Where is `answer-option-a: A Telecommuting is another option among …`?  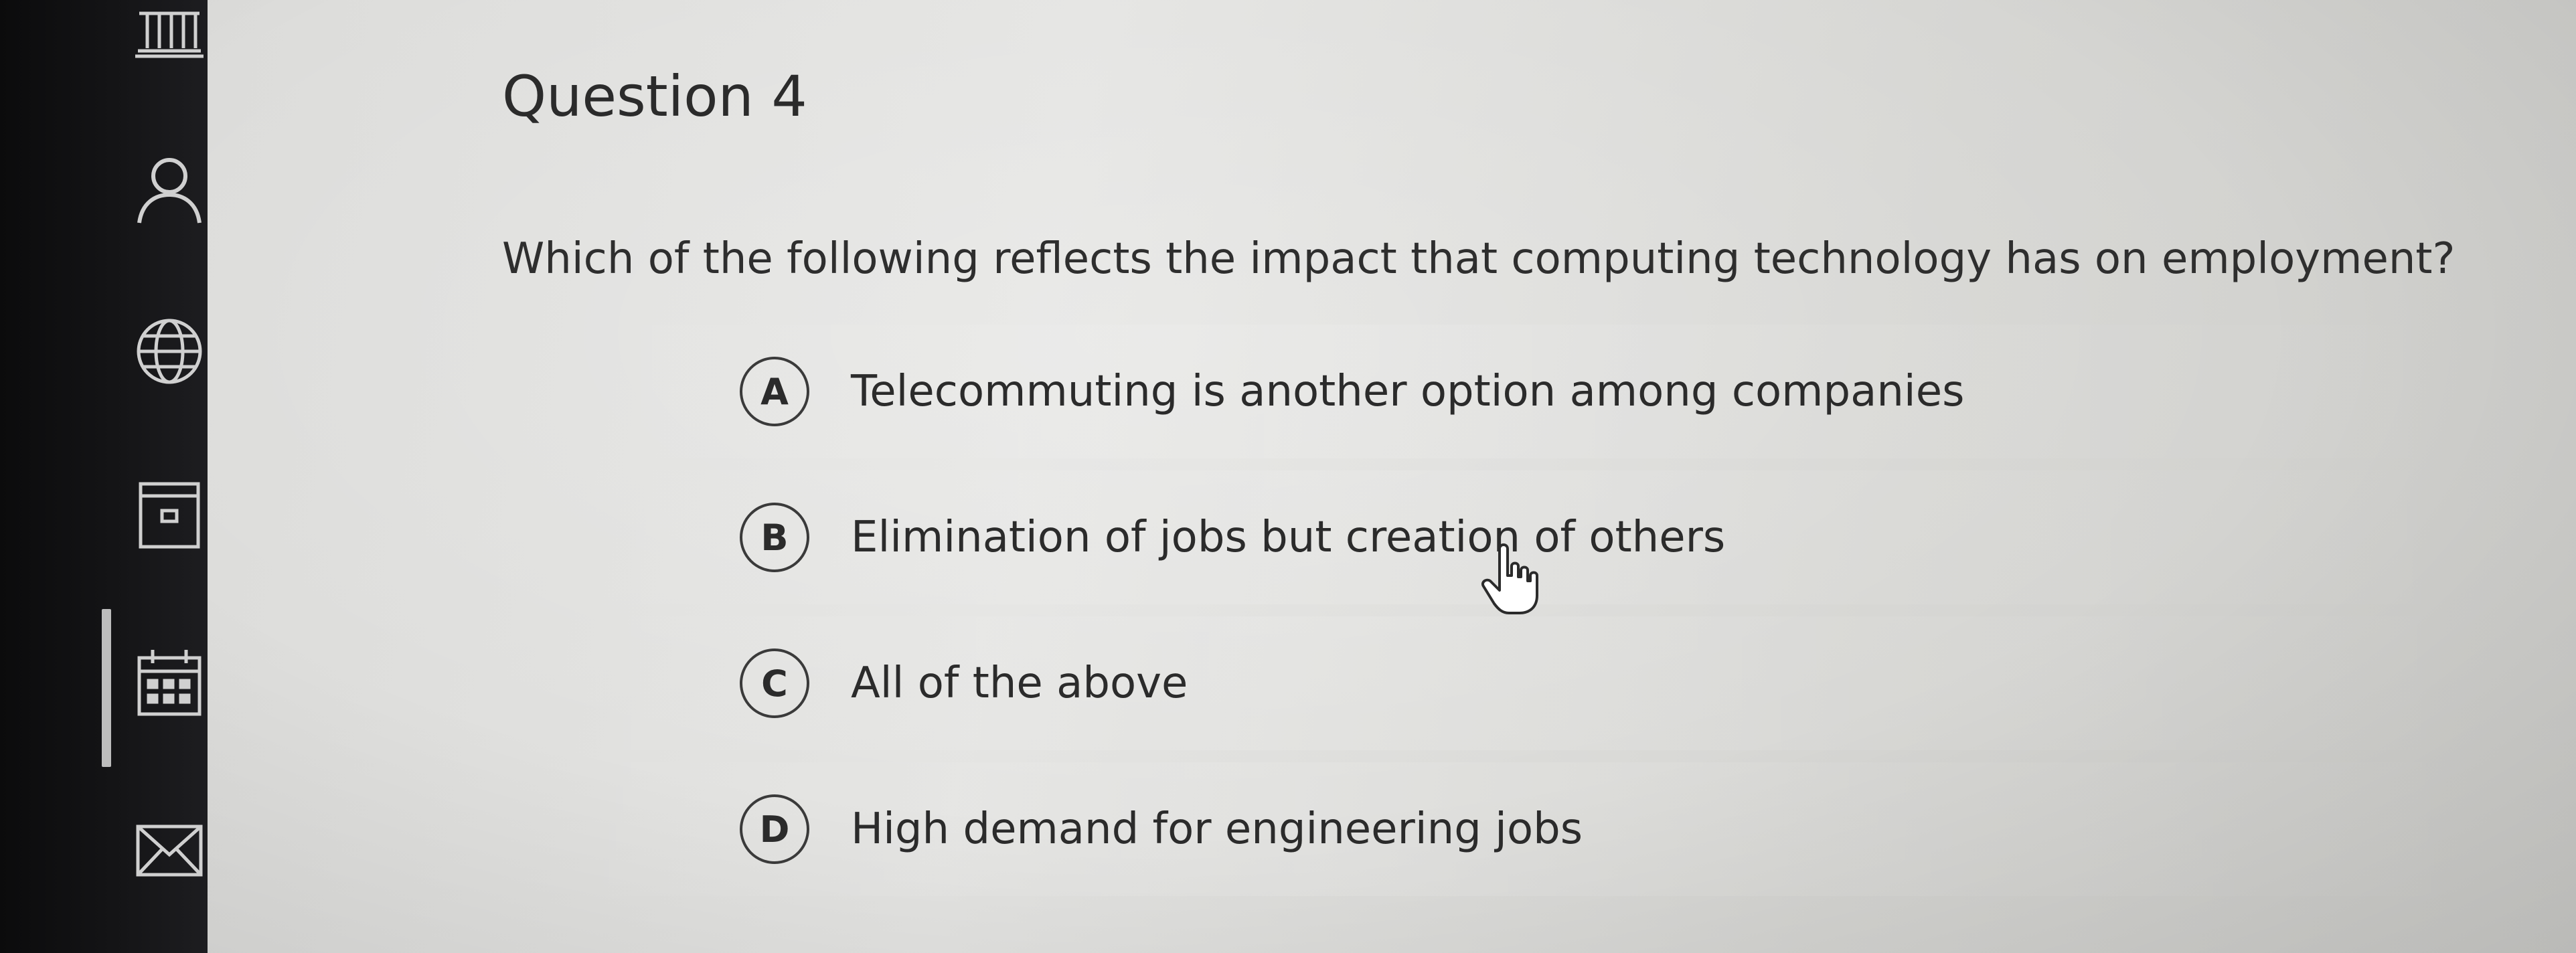 answer-option-a: A Telecommuting is another option among … is located at coordinates (1513, 392).